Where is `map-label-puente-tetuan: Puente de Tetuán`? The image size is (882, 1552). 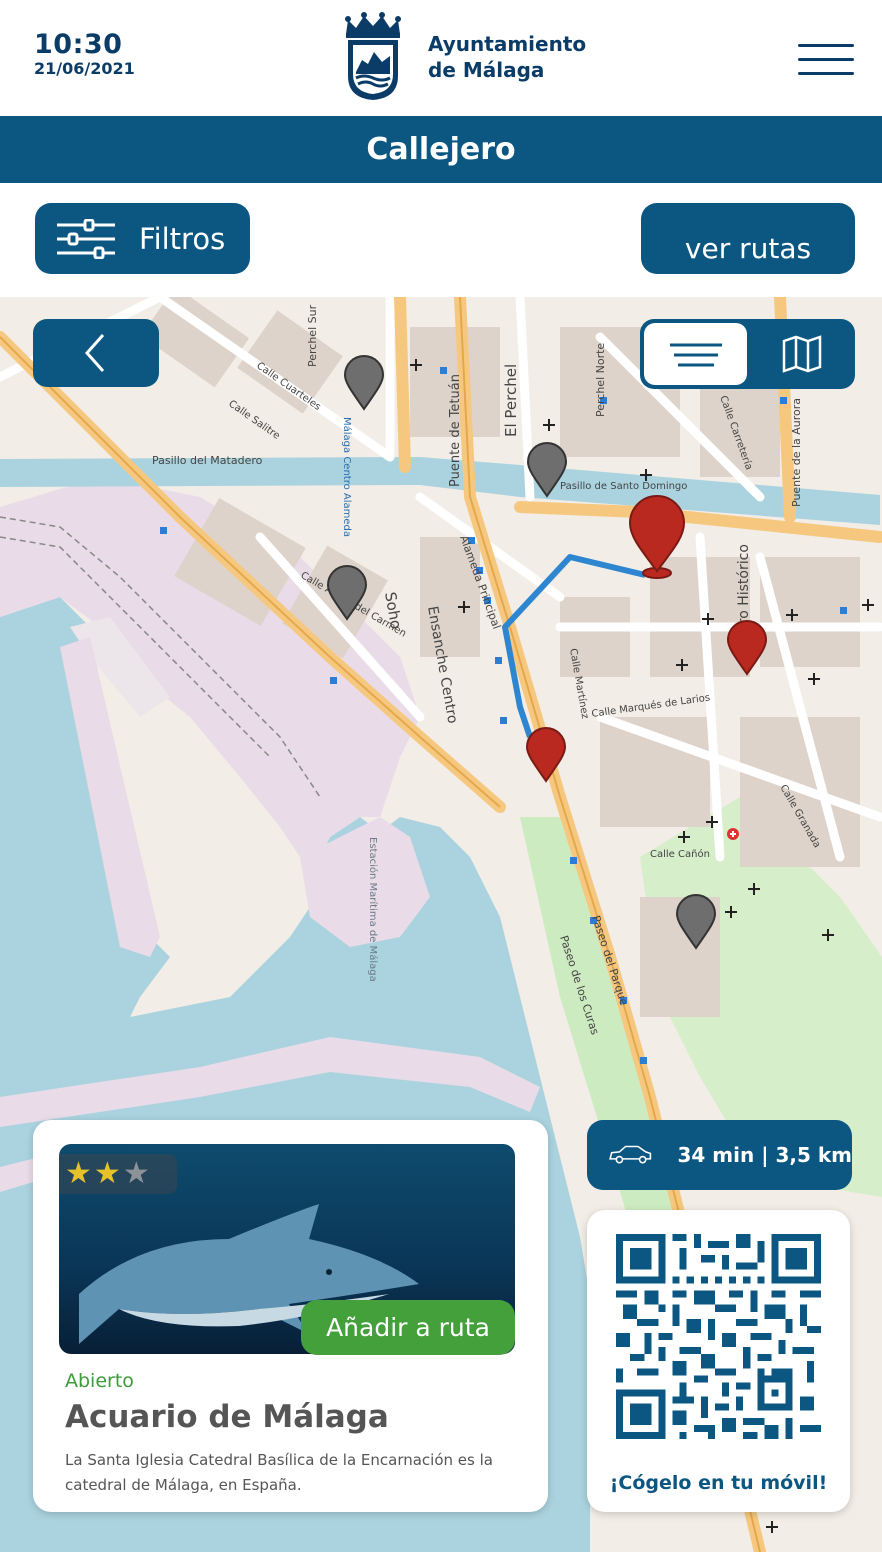 map-label-puente-tetuan: Puente de Tetuán is located at coordinates (455, 430).